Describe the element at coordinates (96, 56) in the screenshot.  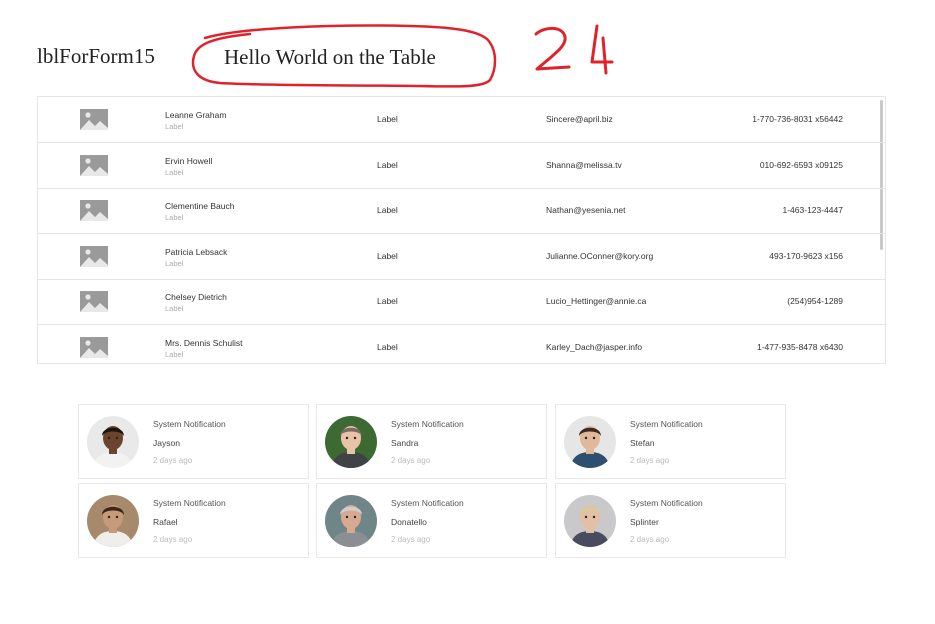
I see `form-label: lblForForm15` at that location.